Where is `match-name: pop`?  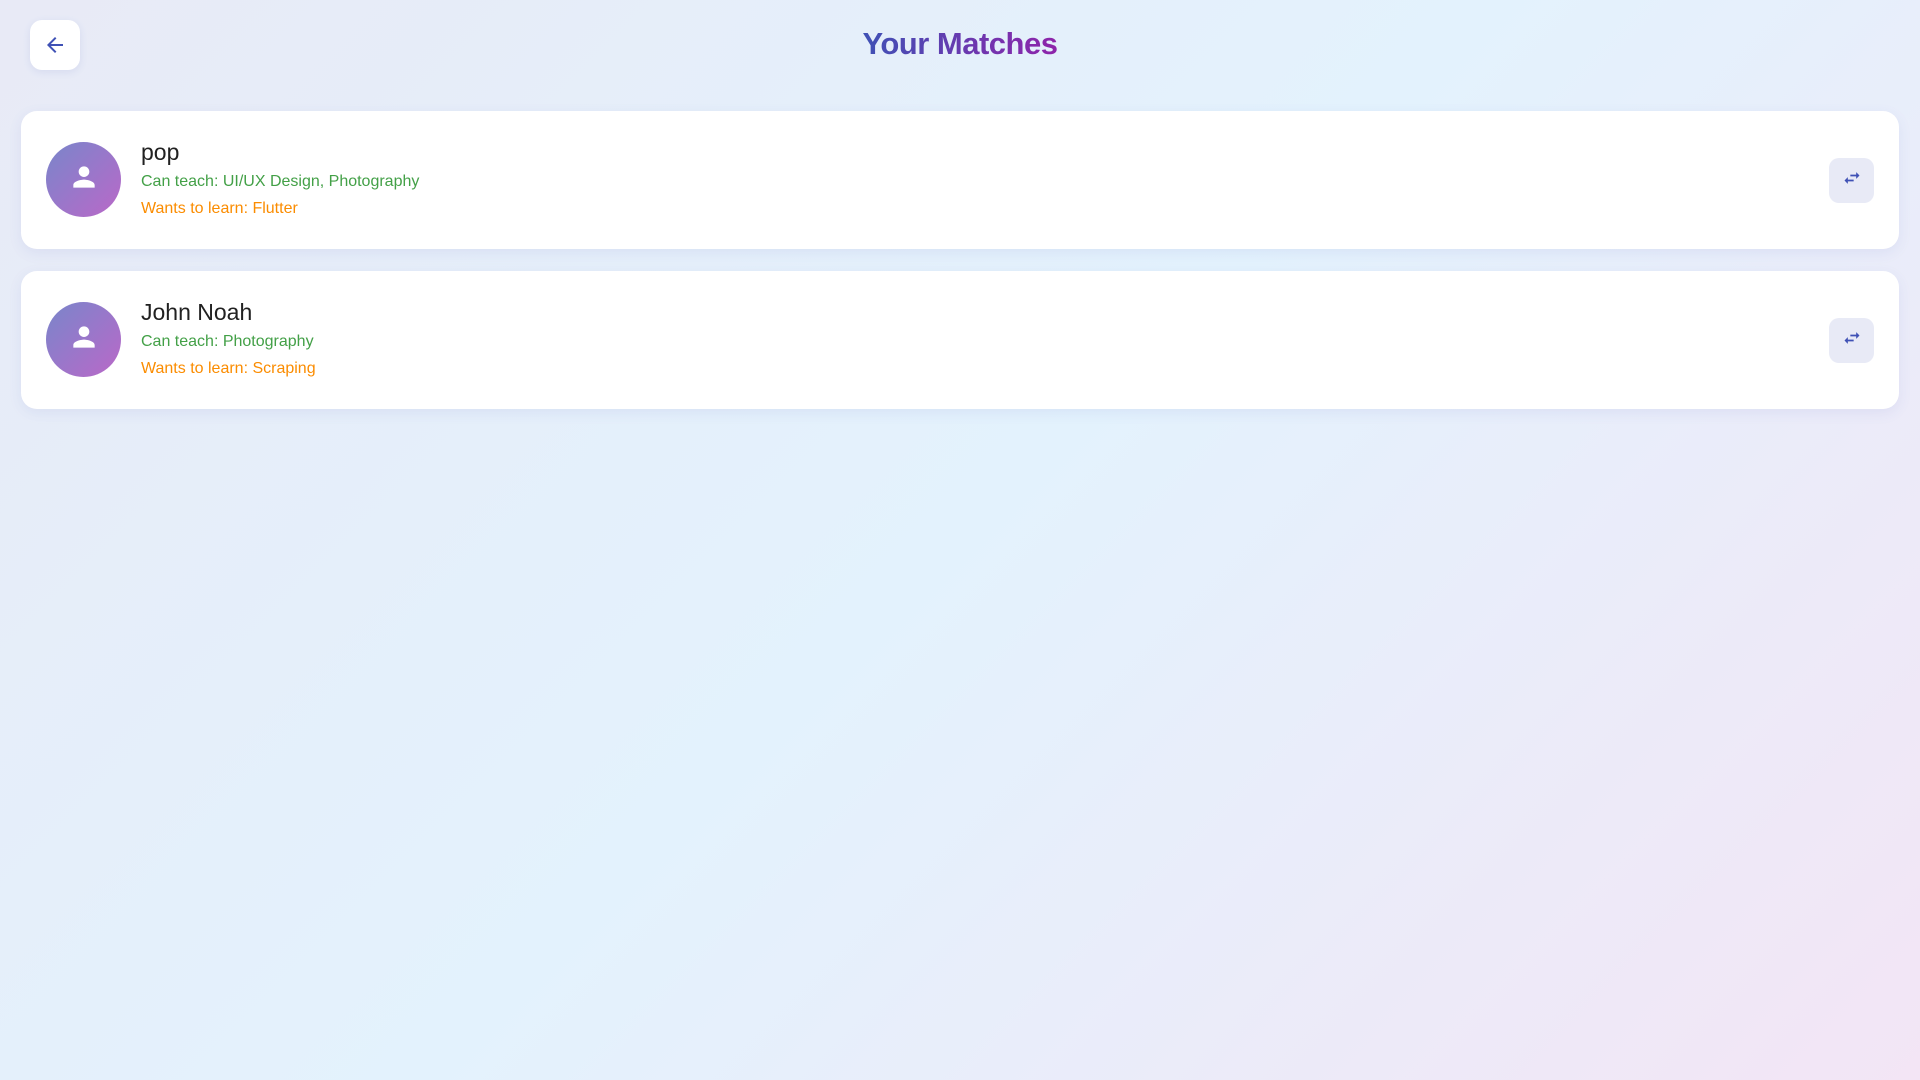 match-name: pop is located at coordinates (160, 152).